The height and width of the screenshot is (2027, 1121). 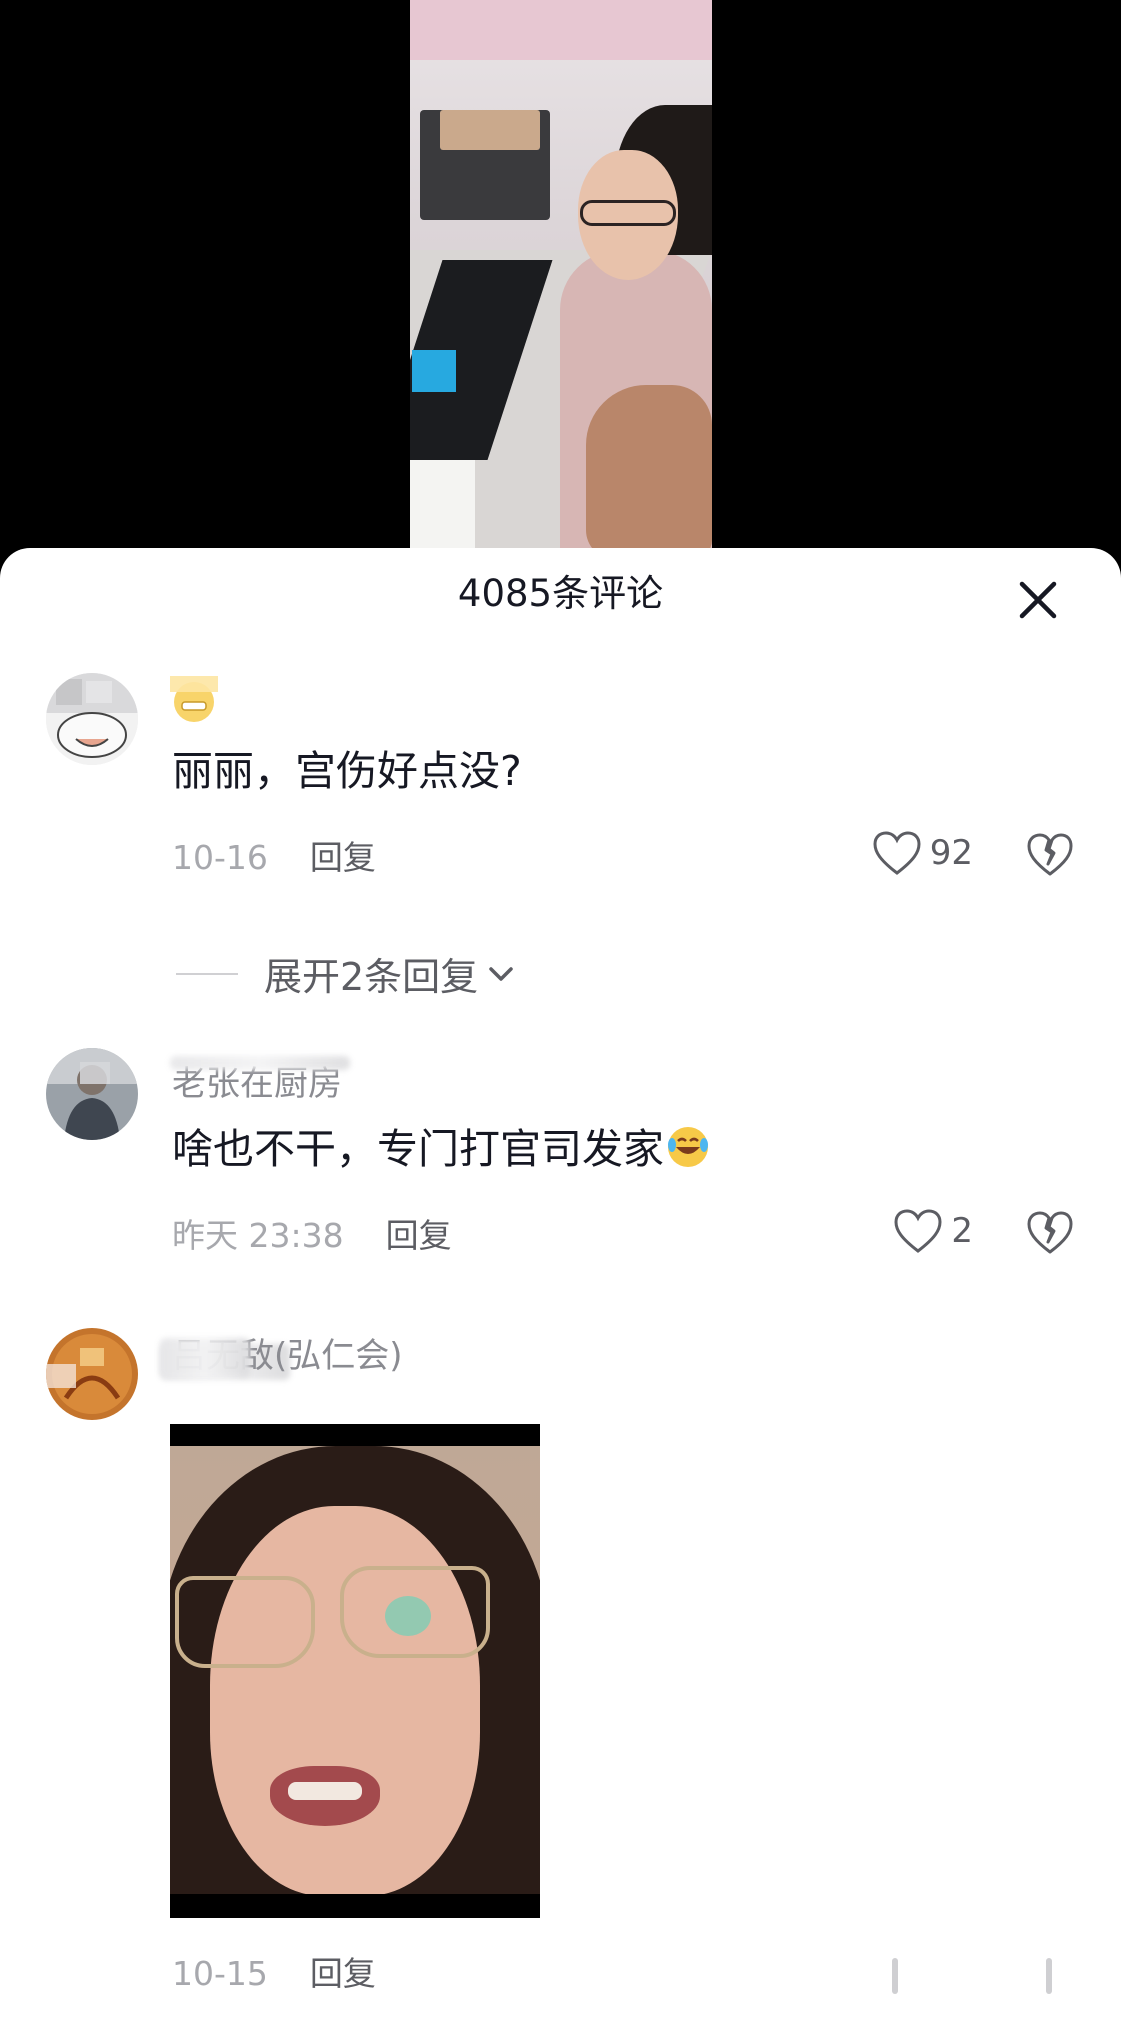 I want to click on video-shelf, so click(x=561, y=30).